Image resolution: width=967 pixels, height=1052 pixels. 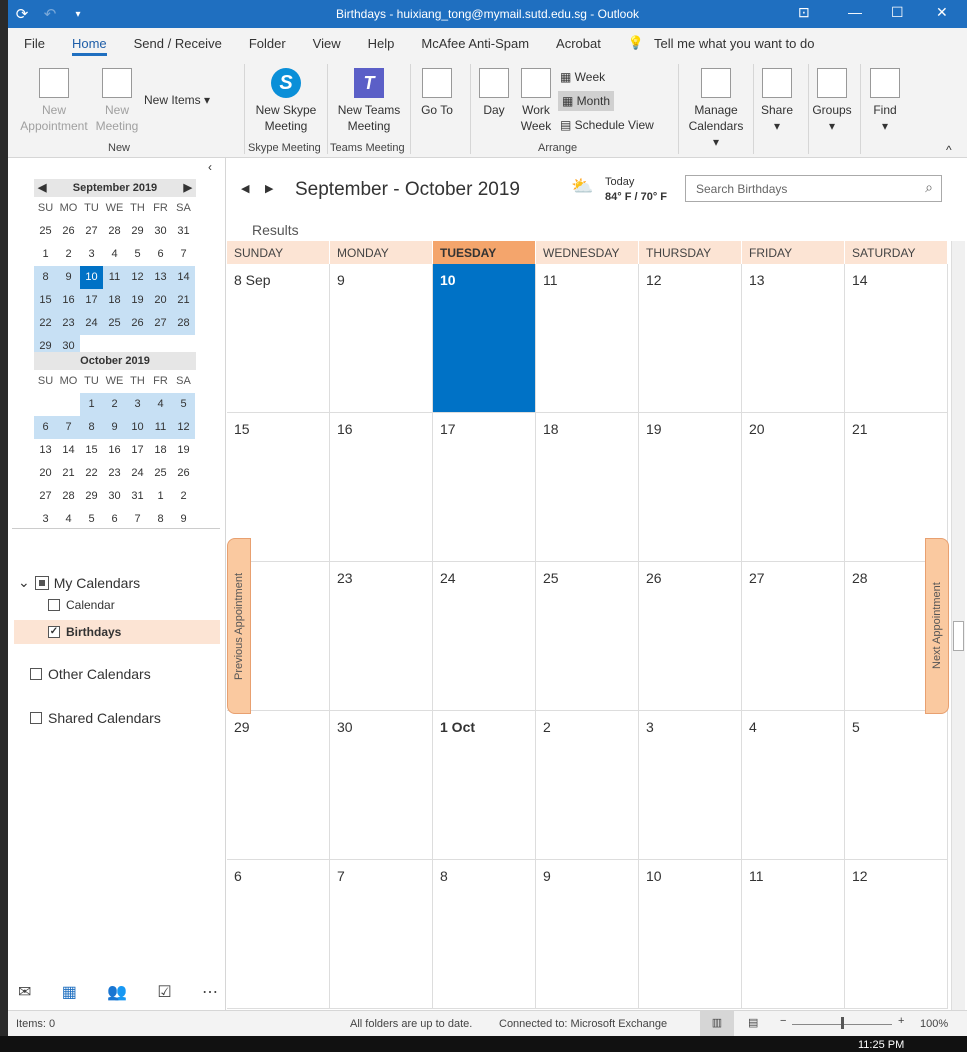 What do you see at coordinates (245, 188) in the screenshot?
I see `prev-icon: ◀` at bounding box center [245, 188].